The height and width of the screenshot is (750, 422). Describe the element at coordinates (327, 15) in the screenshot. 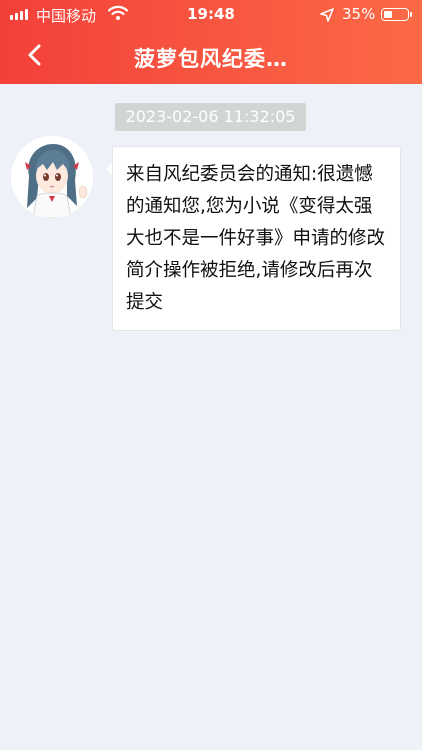

I see `location-icon` at that location.